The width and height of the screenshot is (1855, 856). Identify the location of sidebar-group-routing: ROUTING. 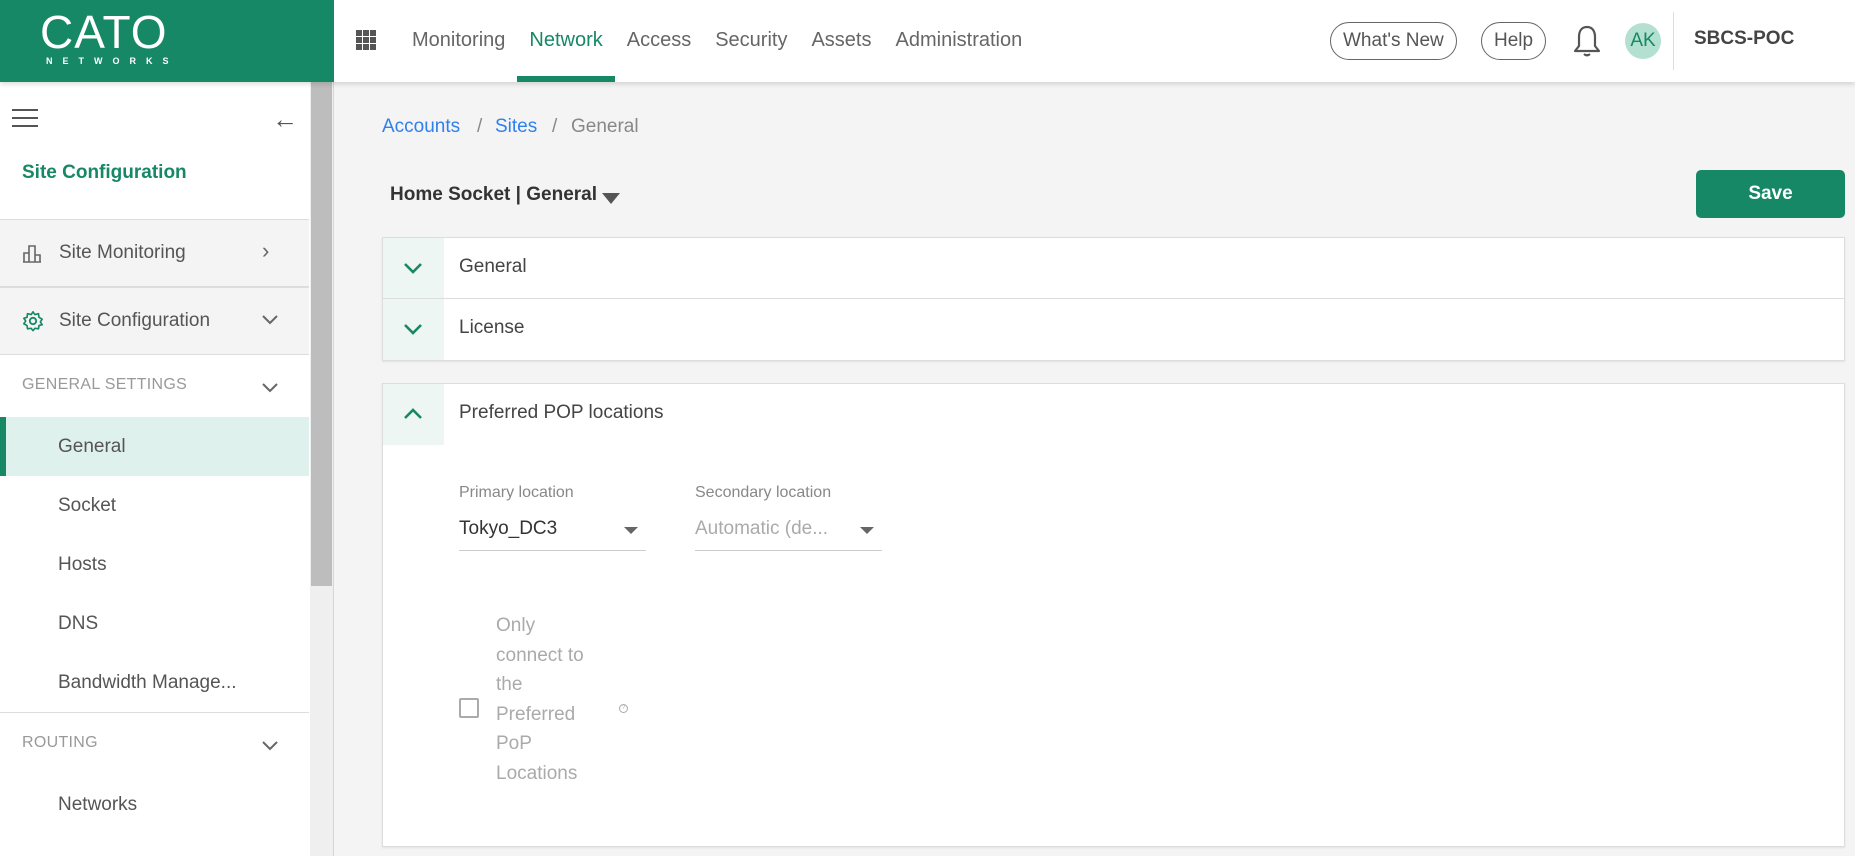
(60, 743).